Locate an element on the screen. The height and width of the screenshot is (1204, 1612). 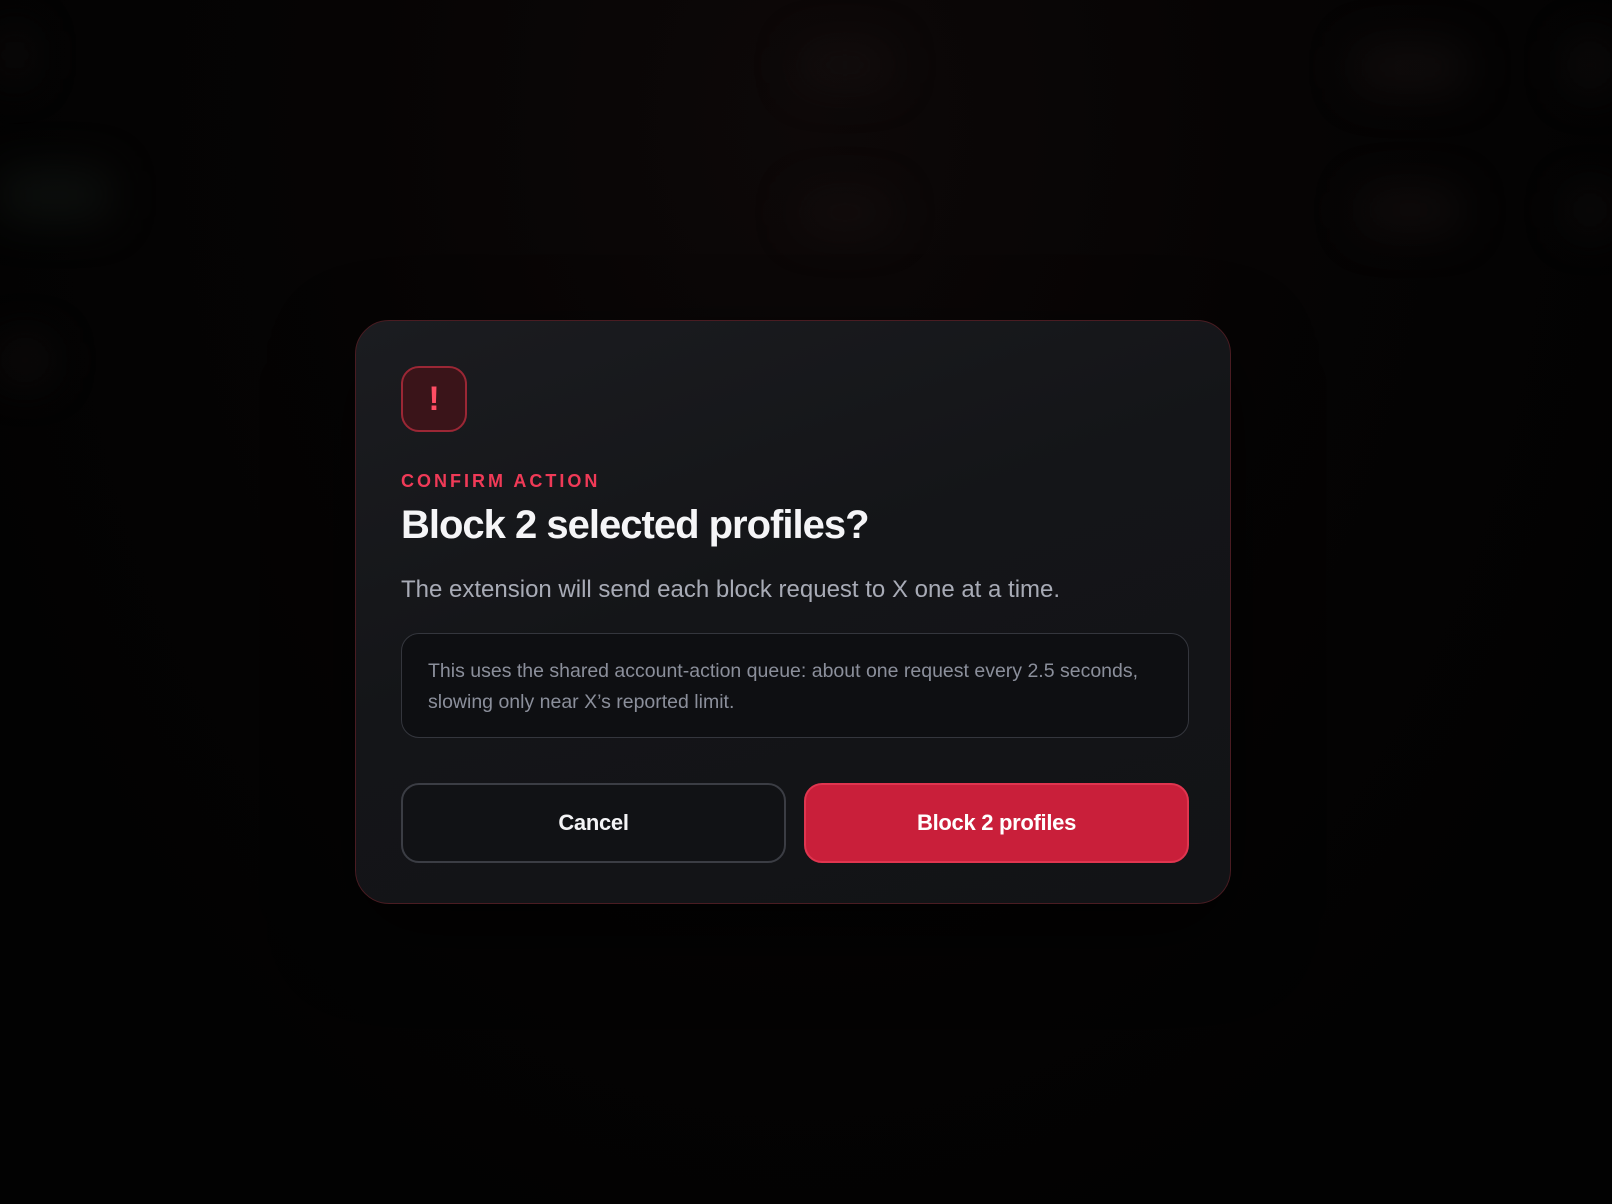
block-profiles-button: Block 2 profiles is located at coordinates (996, 823).